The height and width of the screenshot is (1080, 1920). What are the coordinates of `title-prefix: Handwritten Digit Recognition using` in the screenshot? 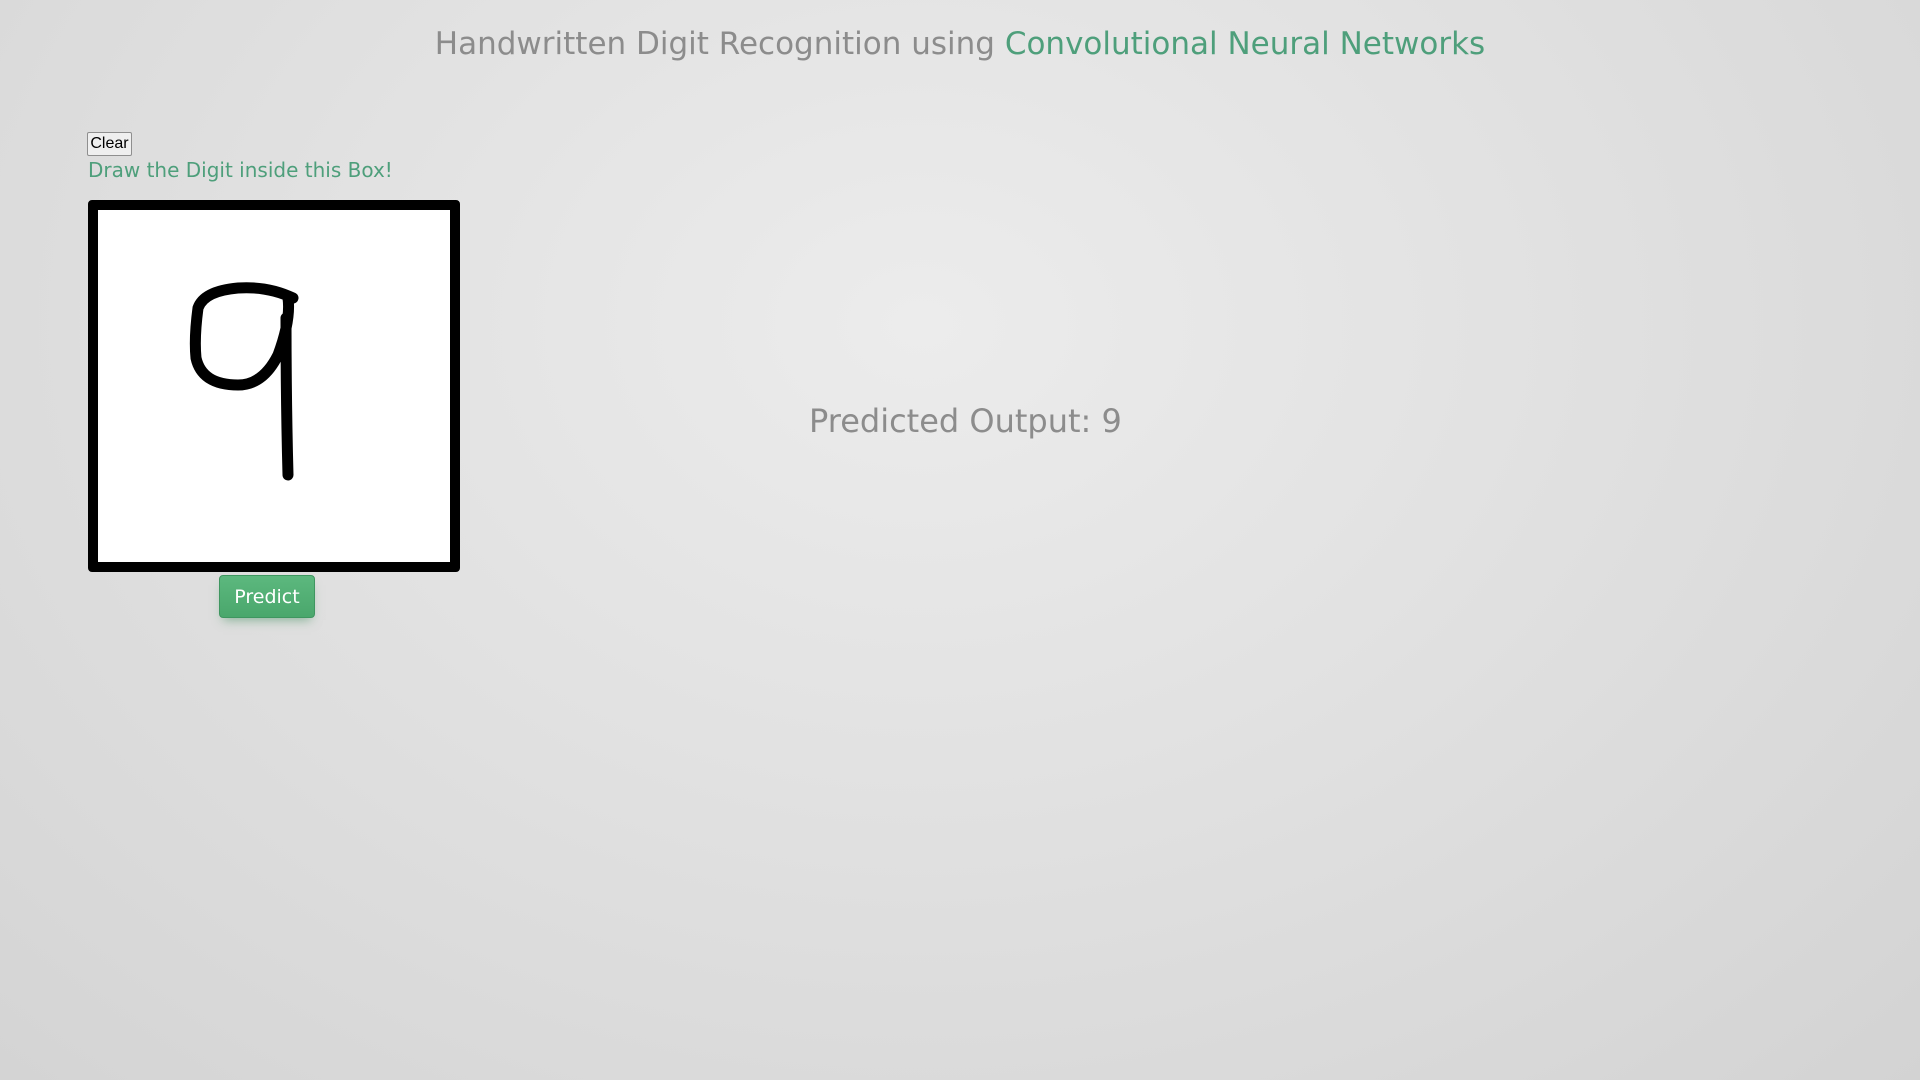 It's located at (719, 44).